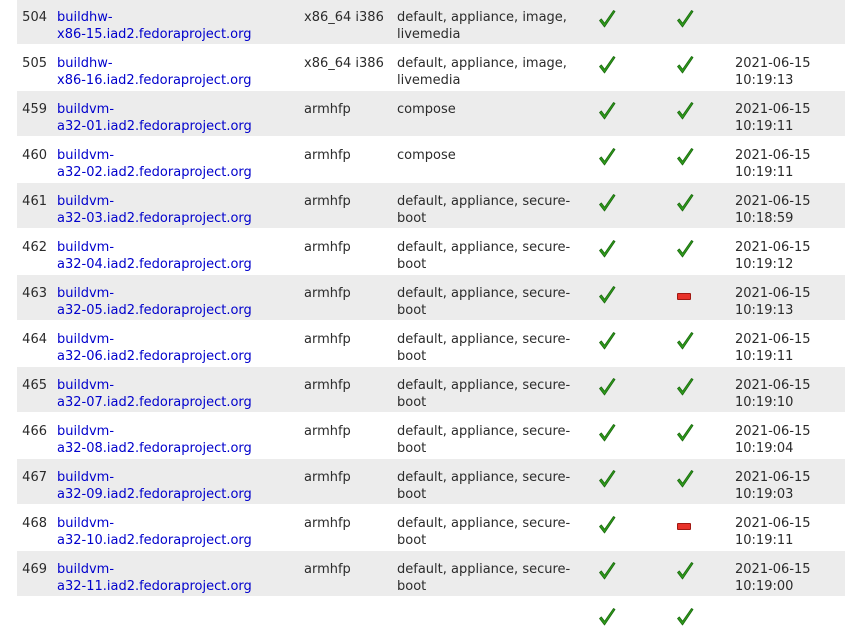 Image resolution: width=845 pixels, height=643 pixels. What do you see at coordinates (34, 431) in the screenshot?
I see `host-id: 466` at bounding box center [34, 431].